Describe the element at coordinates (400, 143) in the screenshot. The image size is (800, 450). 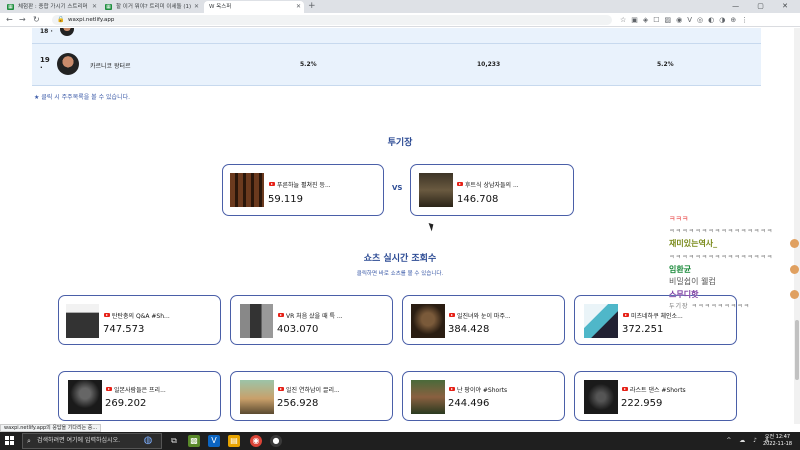
I see `arena-title: 투기장` at that location.